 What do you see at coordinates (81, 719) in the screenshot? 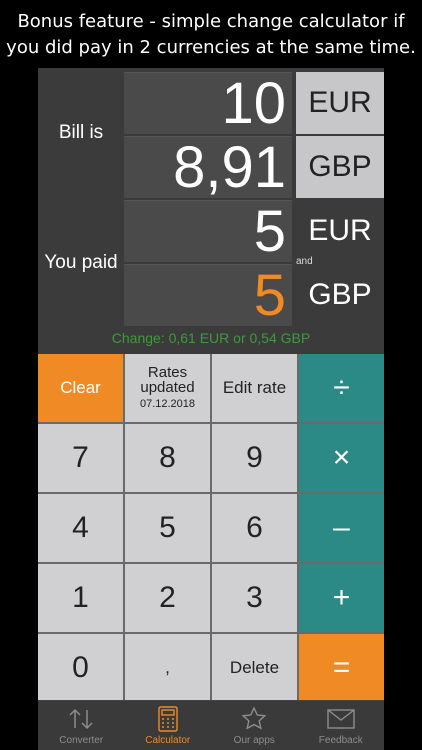
I see `arrows-updown-icon` at bounding box center [81, 719].